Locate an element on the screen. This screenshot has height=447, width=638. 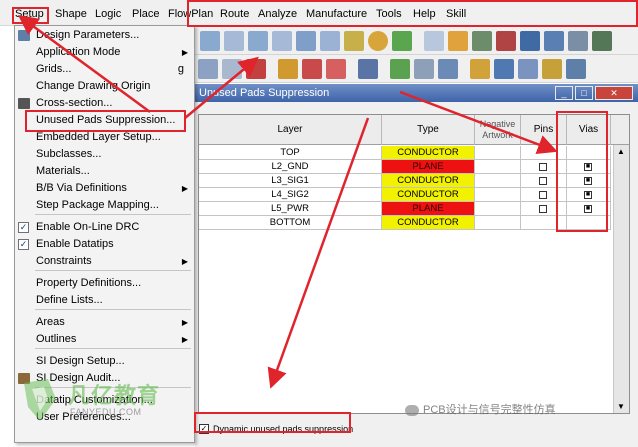
arrow-to-dialog is located at coordinates (221, 87).